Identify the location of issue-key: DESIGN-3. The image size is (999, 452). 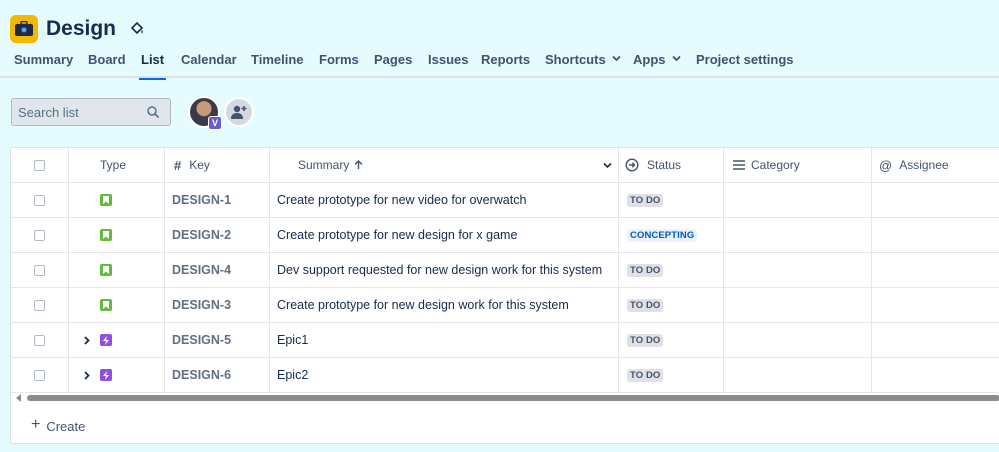
(198, 305).